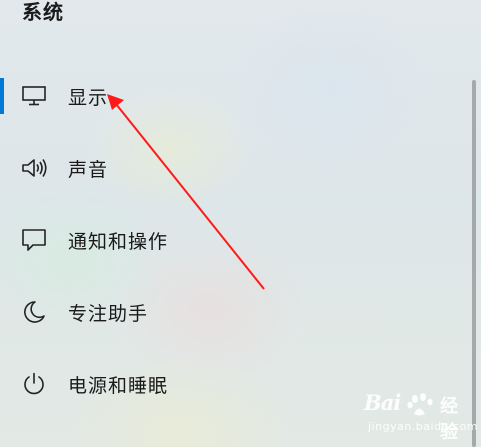 This screenshot has width=481, height=447. What do you see at coordinates (118, 385) in the screenshot?
I see `nav-item-label: 电源和睡眠` at bounding box center [118, 385].